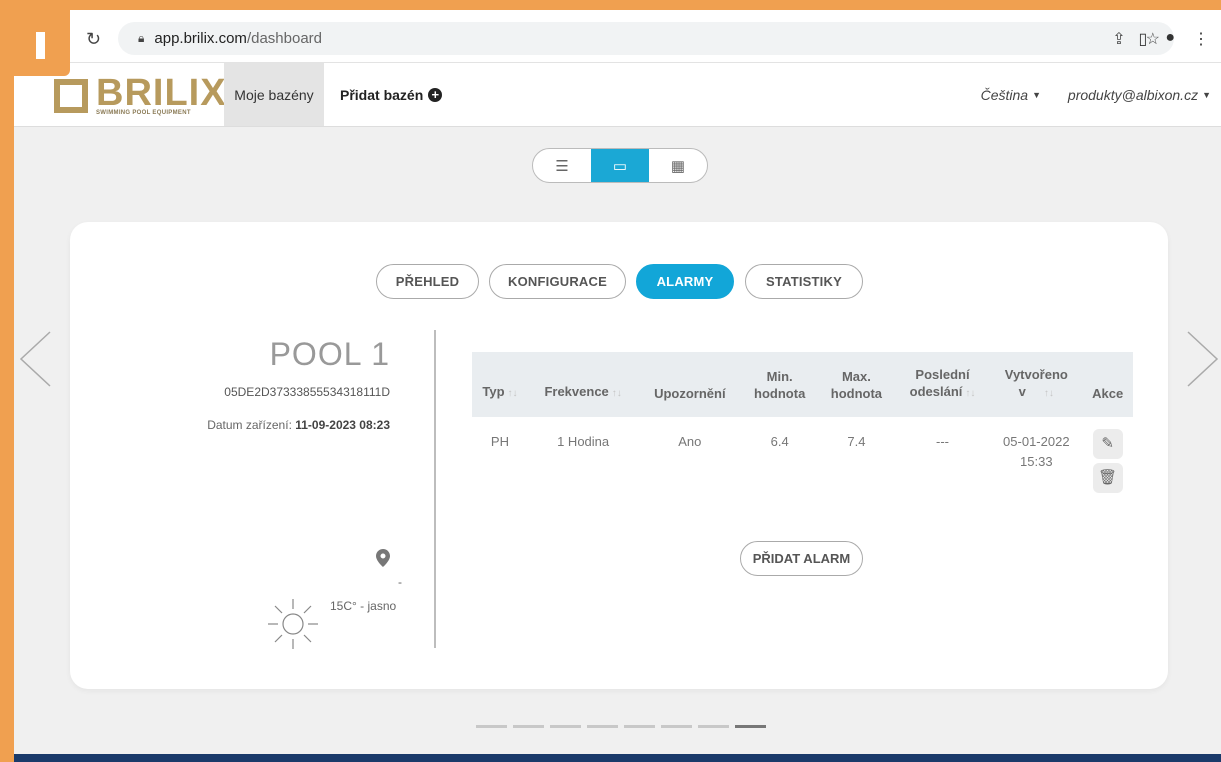 Image resolution: width=1221 pixels, height=762 pixels. Describe the element at coordinates (342, 425) in the screenshot. I see `pool-date-value: 11-09-2023 08:23` at that location.